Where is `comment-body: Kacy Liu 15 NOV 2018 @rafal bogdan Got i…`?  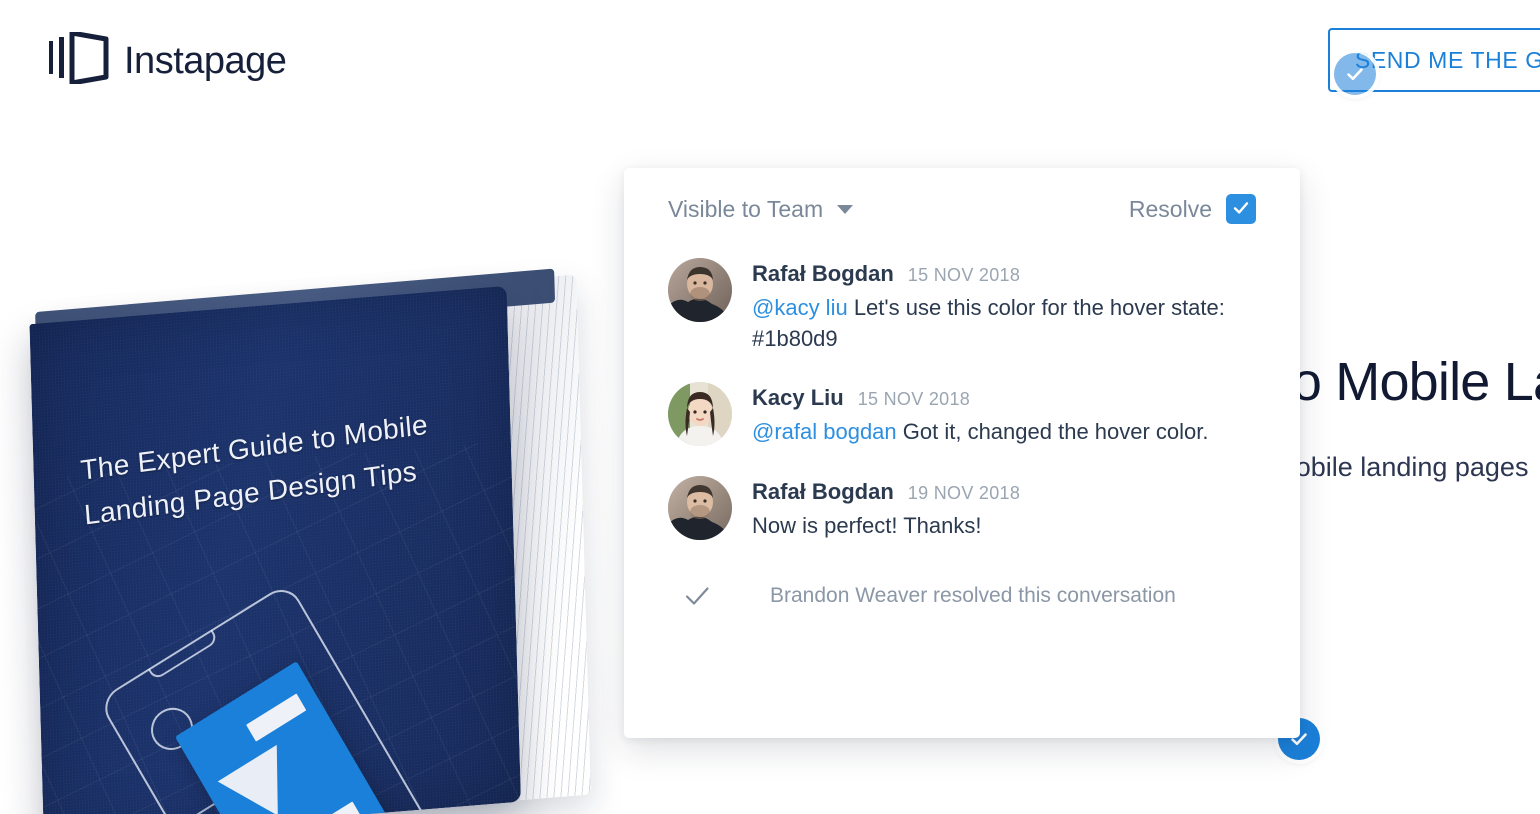
comment-body: Kacy Liu 15 NOV 2018 @rafal bogdan Got i… is located at coordinates (1004, 414).